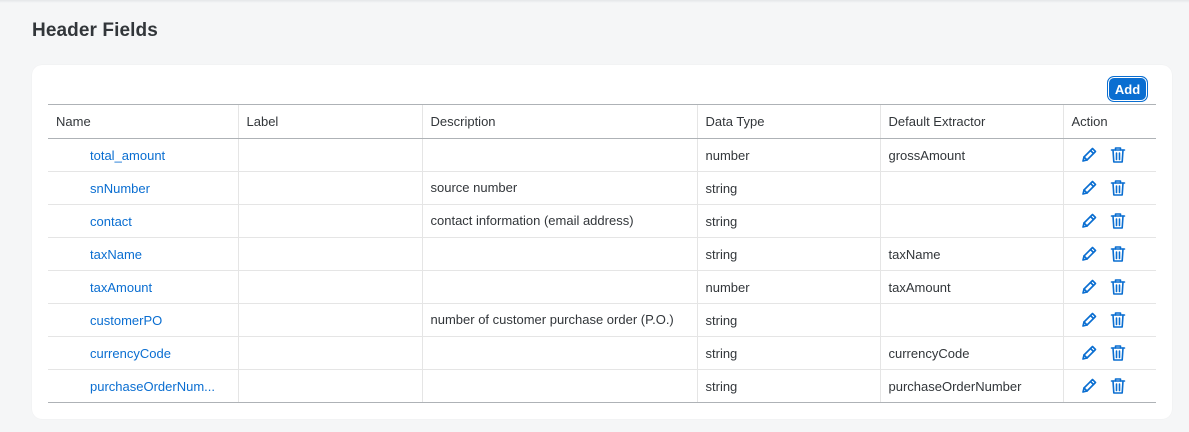 This screenshot has height=432, width=1189. I want to click on cell-name: total_amount, so click(143, 155).